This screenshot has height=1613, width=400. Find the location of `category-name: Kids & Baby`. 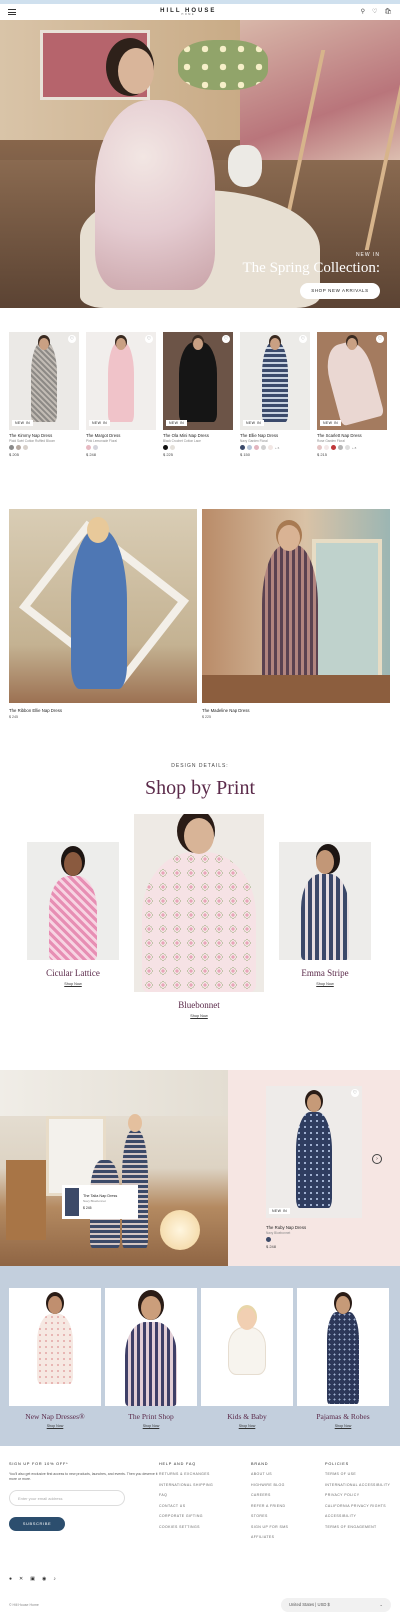

category-name: Kids & Baby is located at coordinates (247, 1416).